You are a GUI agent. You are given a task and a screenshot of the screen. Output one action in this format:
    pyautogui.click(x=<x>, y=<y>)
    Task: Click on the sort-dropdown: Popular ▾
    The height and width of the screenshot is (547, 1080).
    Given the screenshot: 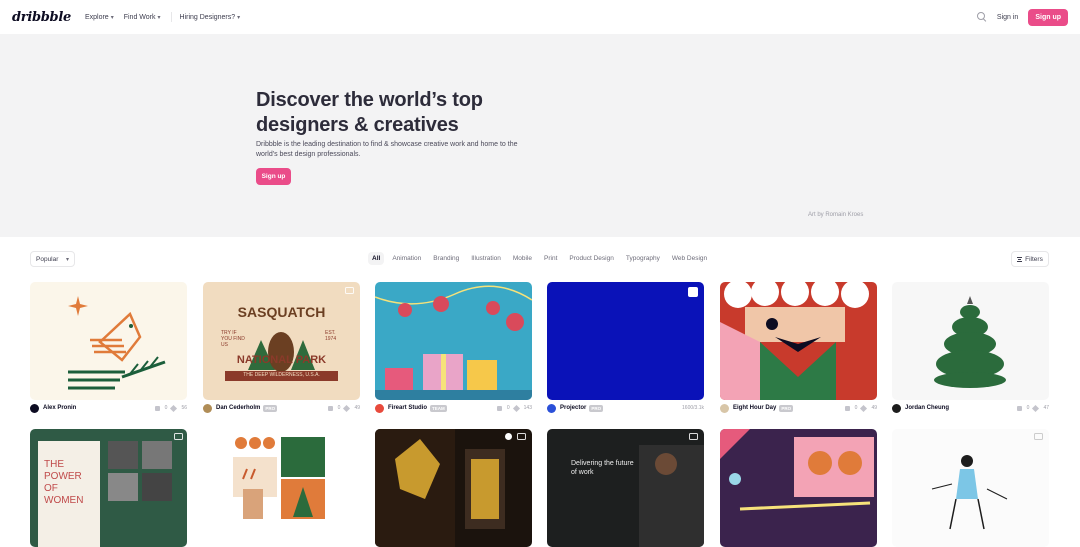 What is the action you would take?
    pyautogui.click(x=52, y=259)
    